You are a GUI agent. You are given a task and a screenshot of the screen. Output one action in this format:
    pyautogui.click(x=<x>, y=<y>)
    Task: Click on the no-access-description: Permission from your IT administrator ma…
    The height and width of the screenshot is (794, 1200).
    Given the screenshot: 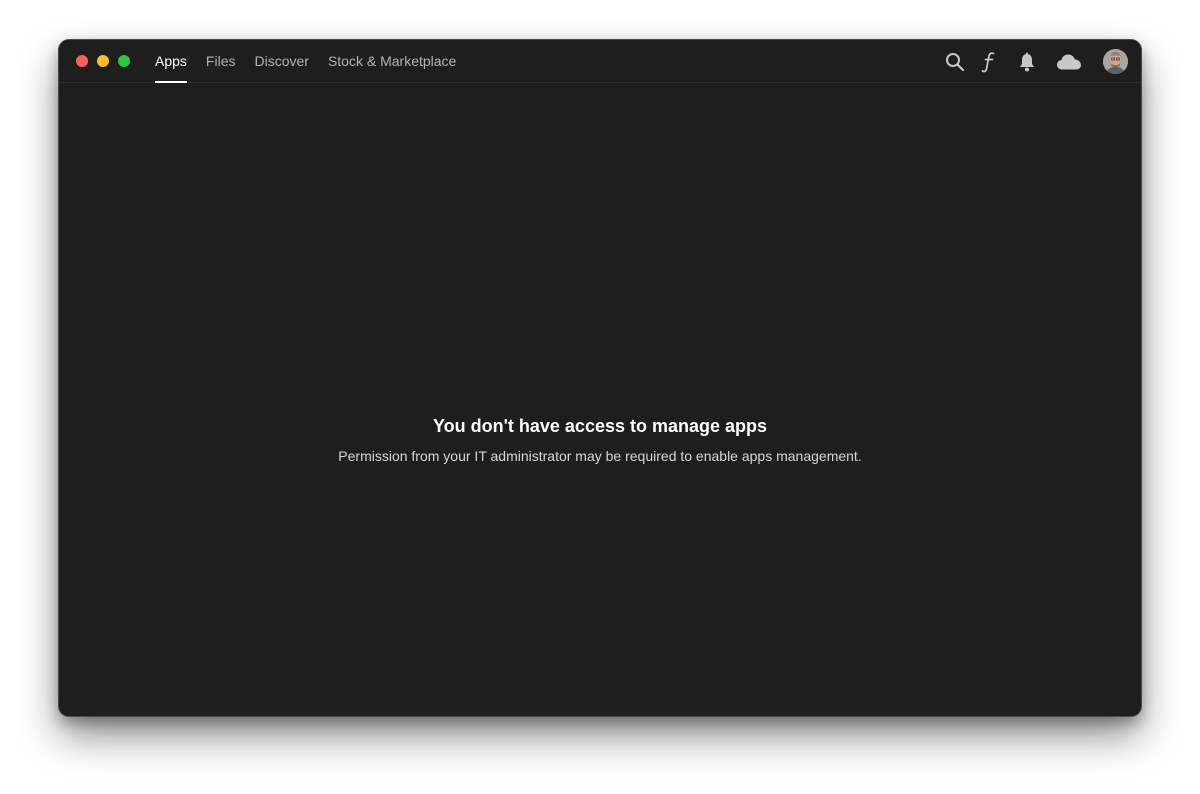 What is the action you would take?
    pyautogui.click(x=600, y=456)
    